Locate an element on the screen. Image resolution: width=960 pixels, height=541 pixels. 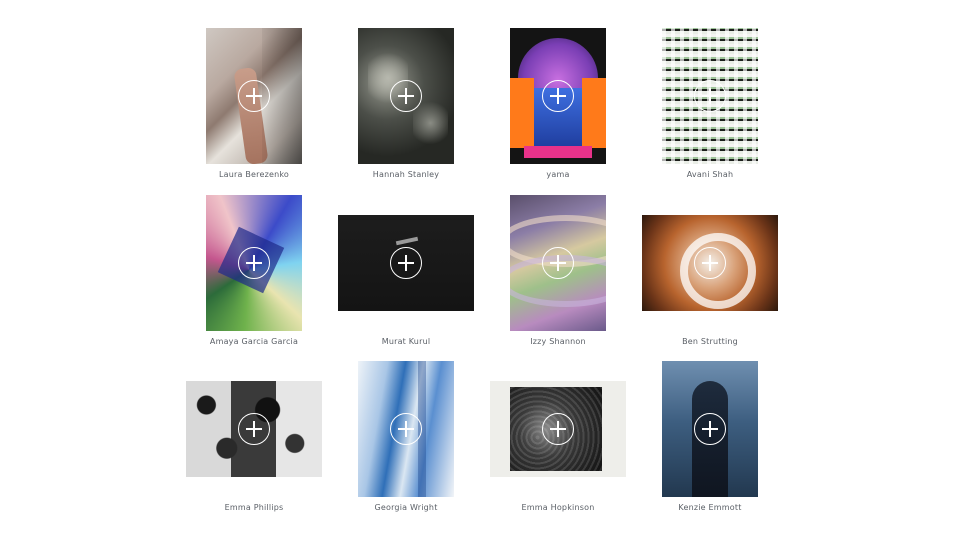
artist-tile: Emma Phillips is located at coordinates (254, 451).